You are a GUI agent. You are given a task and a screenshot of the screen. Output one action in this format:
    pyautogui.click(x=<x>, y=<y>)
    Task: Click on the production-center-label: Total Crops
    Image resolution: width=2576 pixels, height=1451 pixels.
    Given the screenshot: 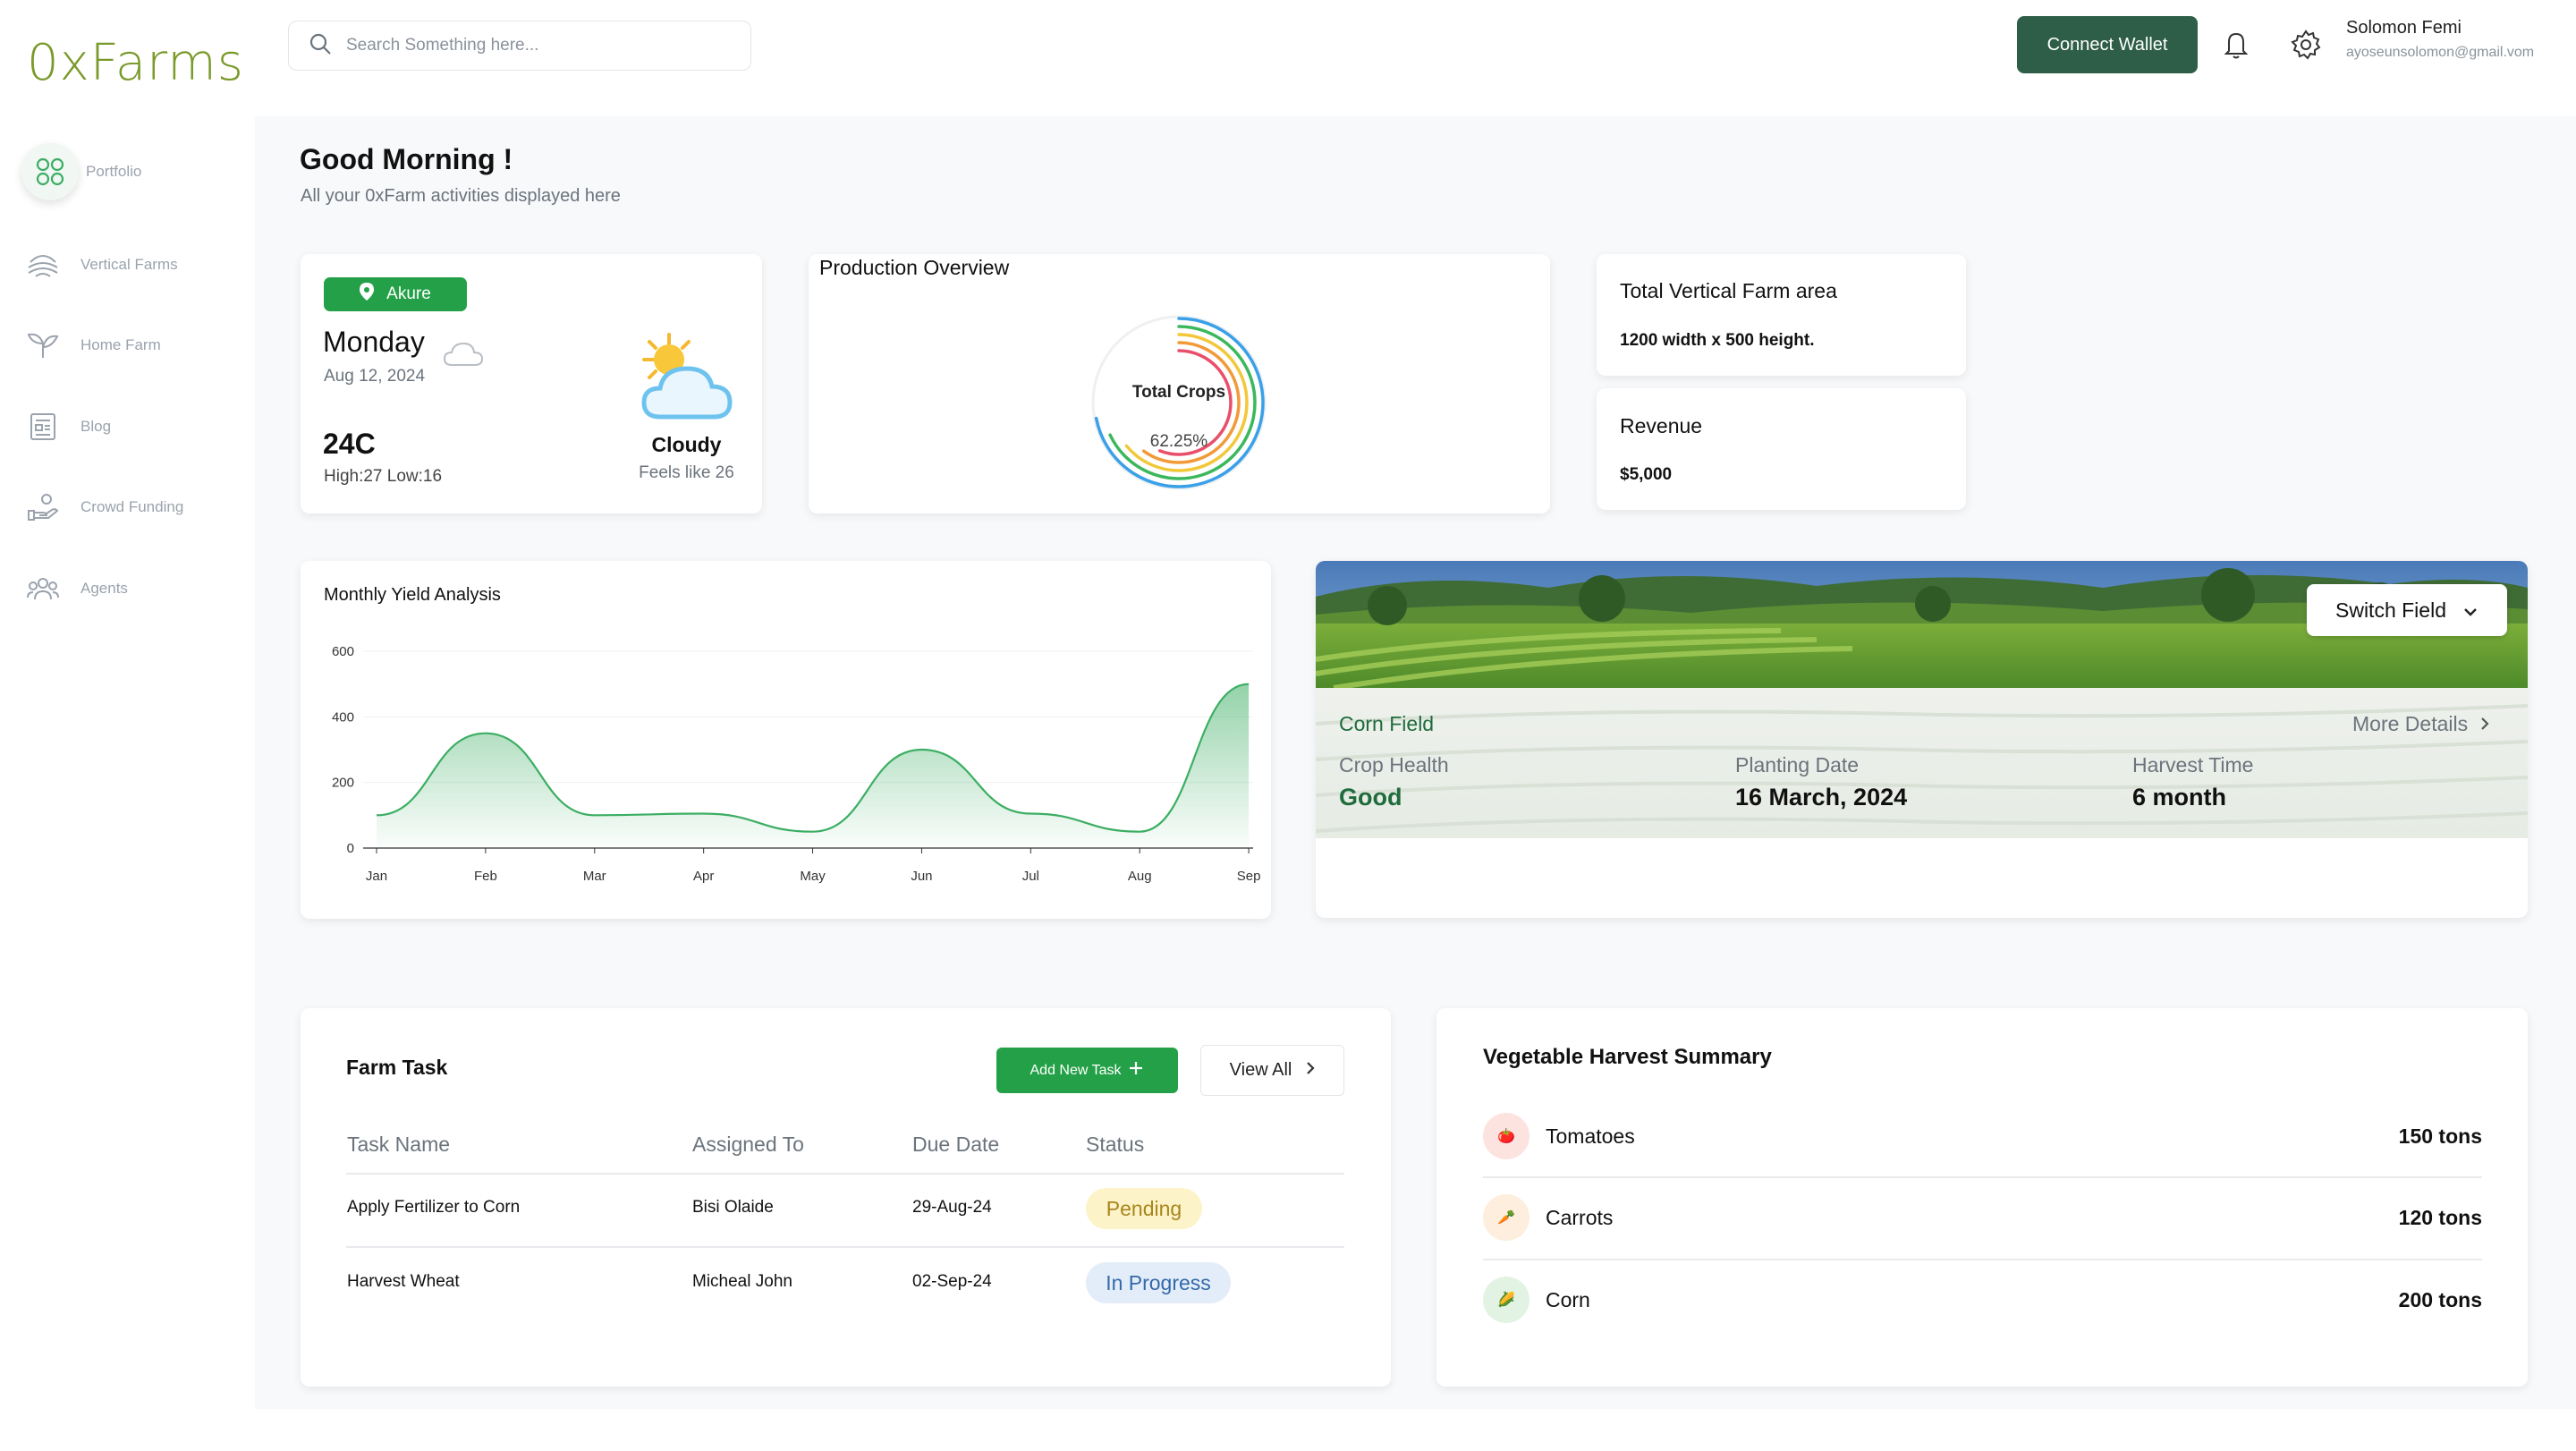 What is the action you would take?
    pyautogui.click(x=1178, y=392)
    